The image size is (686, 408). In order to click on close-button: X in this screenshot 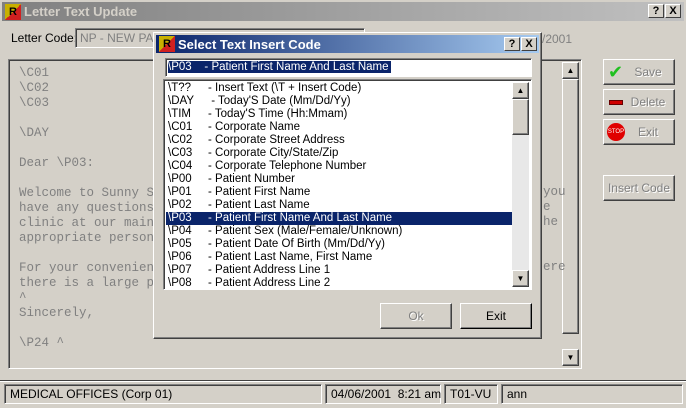, I will do `click(673, 11)`.